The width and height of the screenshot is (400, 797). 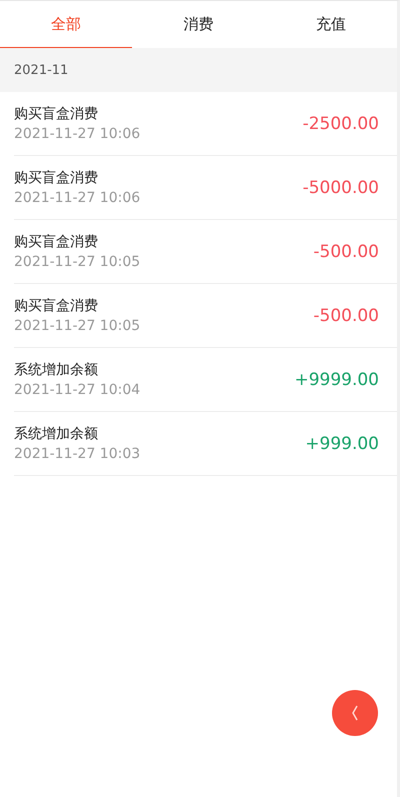 I want to click on record-amount: +9999.00, so click(x=336, y=380).